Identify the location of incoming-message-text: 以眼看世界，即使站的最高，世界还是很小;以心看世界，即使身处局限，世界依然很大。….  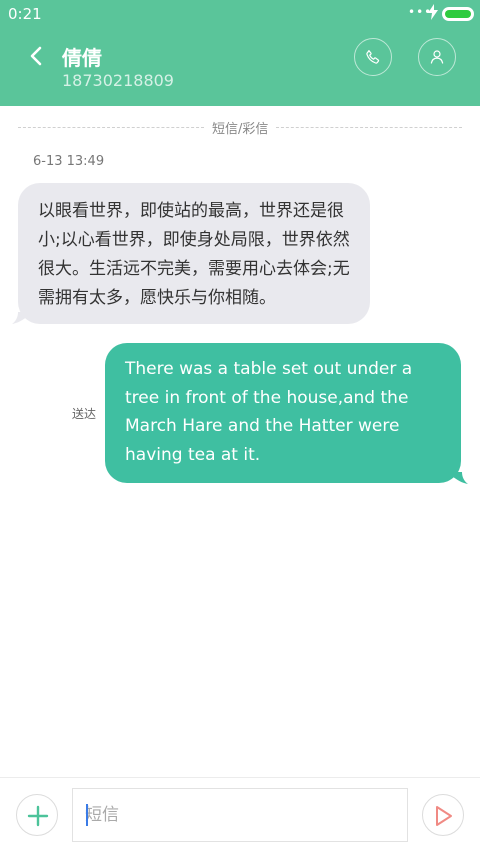
(194, 254).